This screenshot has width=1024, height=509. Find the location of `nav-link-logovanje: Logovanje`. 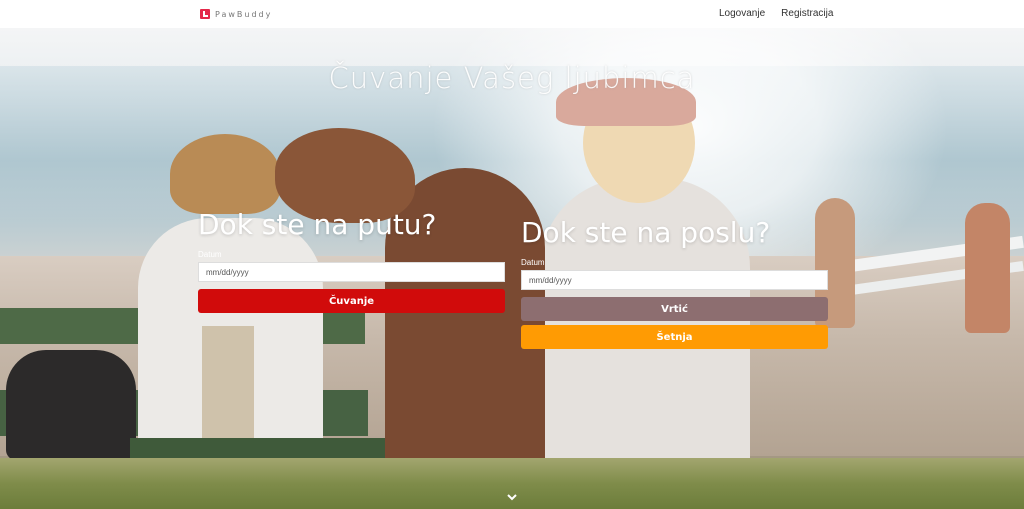

nav-link-logovanje: Logovanje is located at coordinates (742, 13).